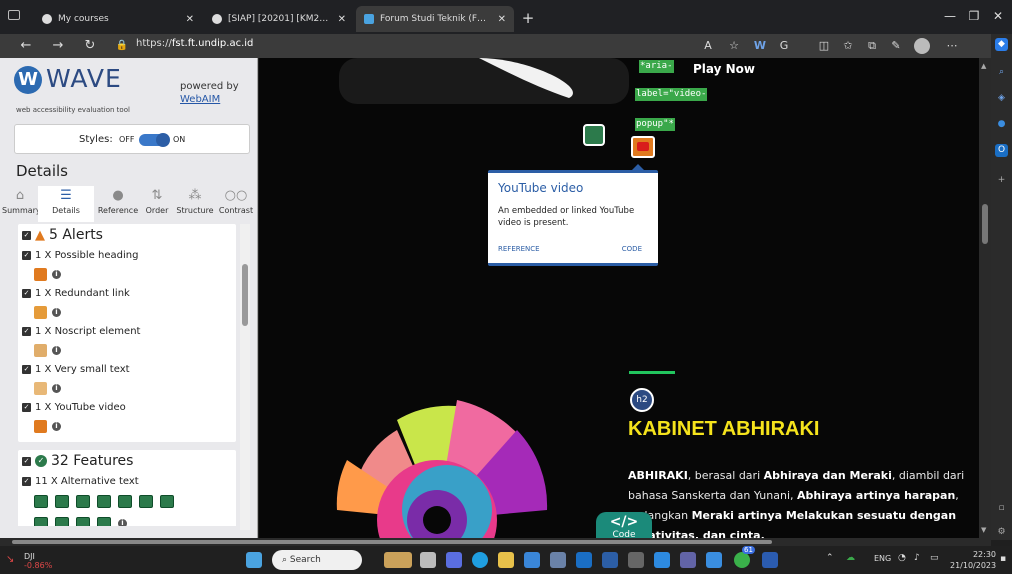 This screenshot has width=1012, height=574. What do you see at coordinates (127, 481) in the screenshot?
I see `feature-item: ✓ 11 X Alternative text` at bounding box center [127, 481].